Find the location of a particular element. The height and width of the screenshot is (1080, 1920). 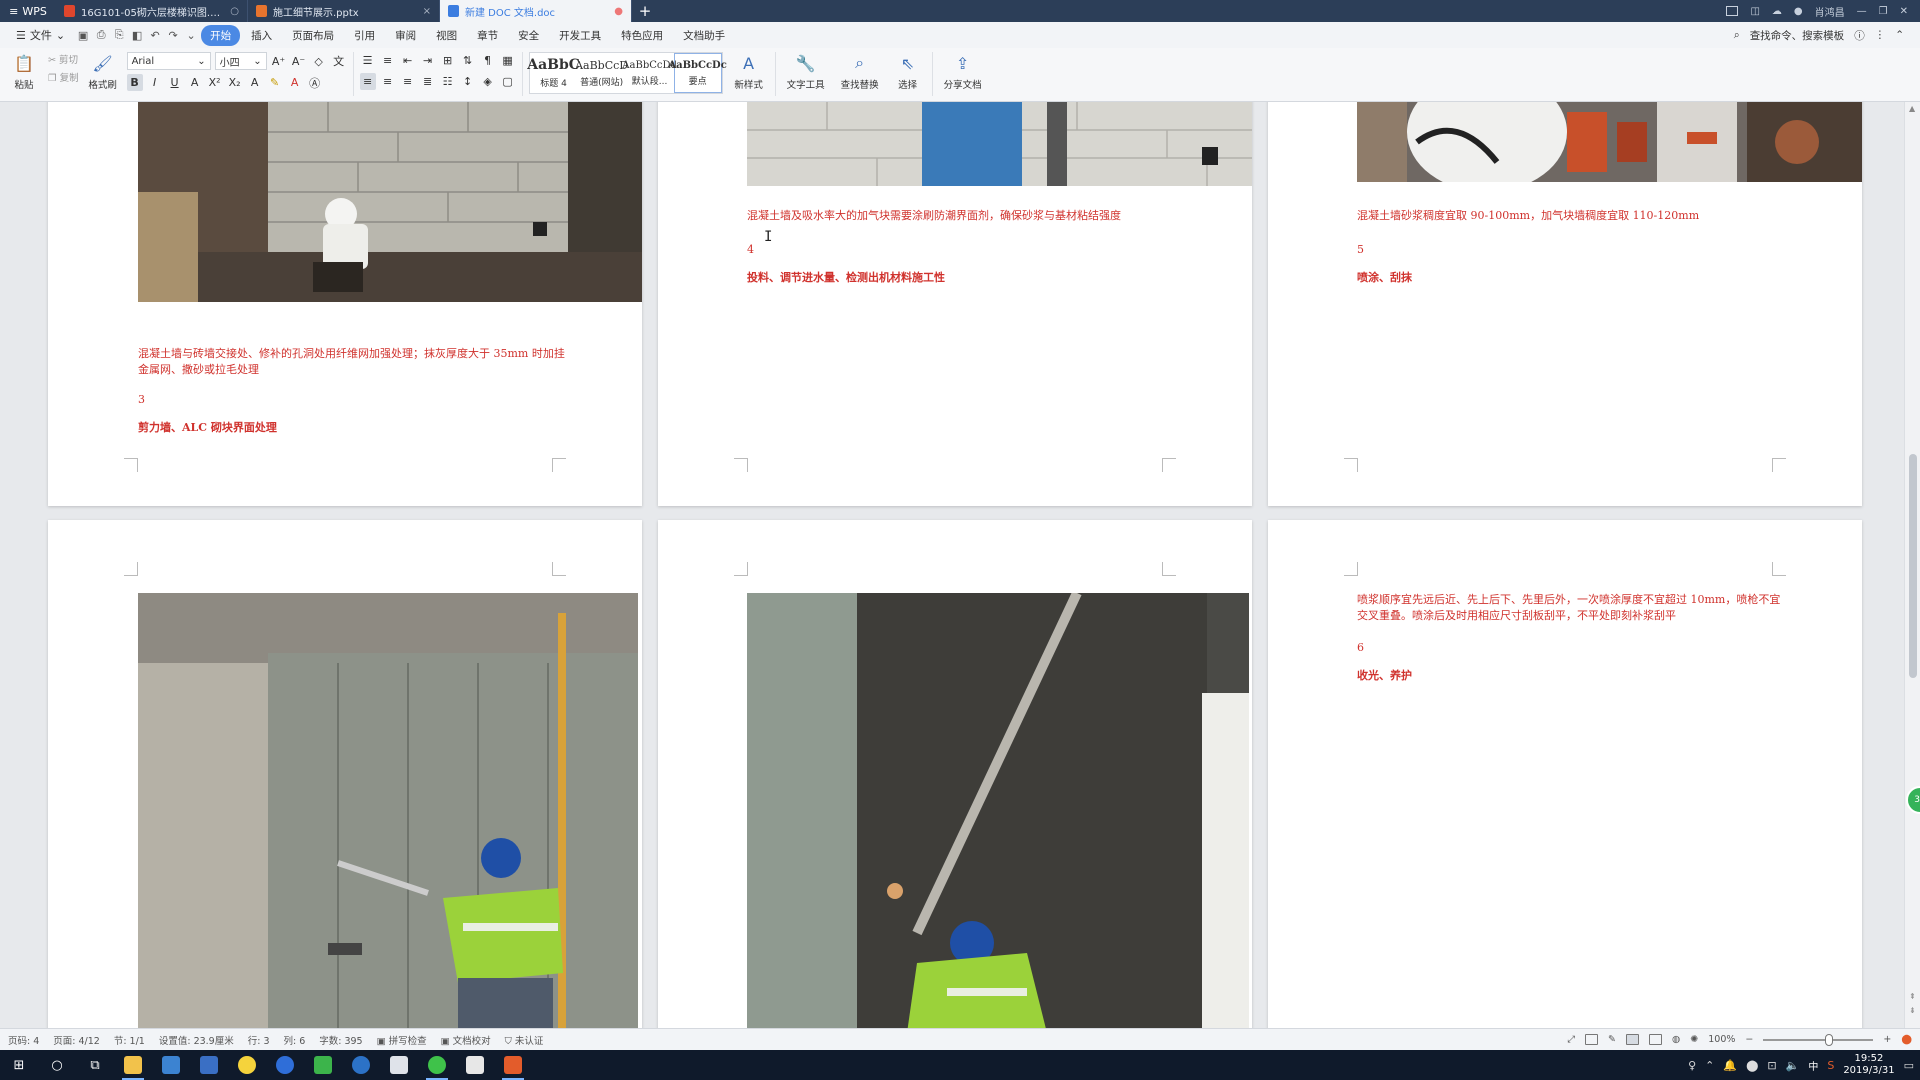

distribute-icon: ☷ is located at coordinates (448, 81).